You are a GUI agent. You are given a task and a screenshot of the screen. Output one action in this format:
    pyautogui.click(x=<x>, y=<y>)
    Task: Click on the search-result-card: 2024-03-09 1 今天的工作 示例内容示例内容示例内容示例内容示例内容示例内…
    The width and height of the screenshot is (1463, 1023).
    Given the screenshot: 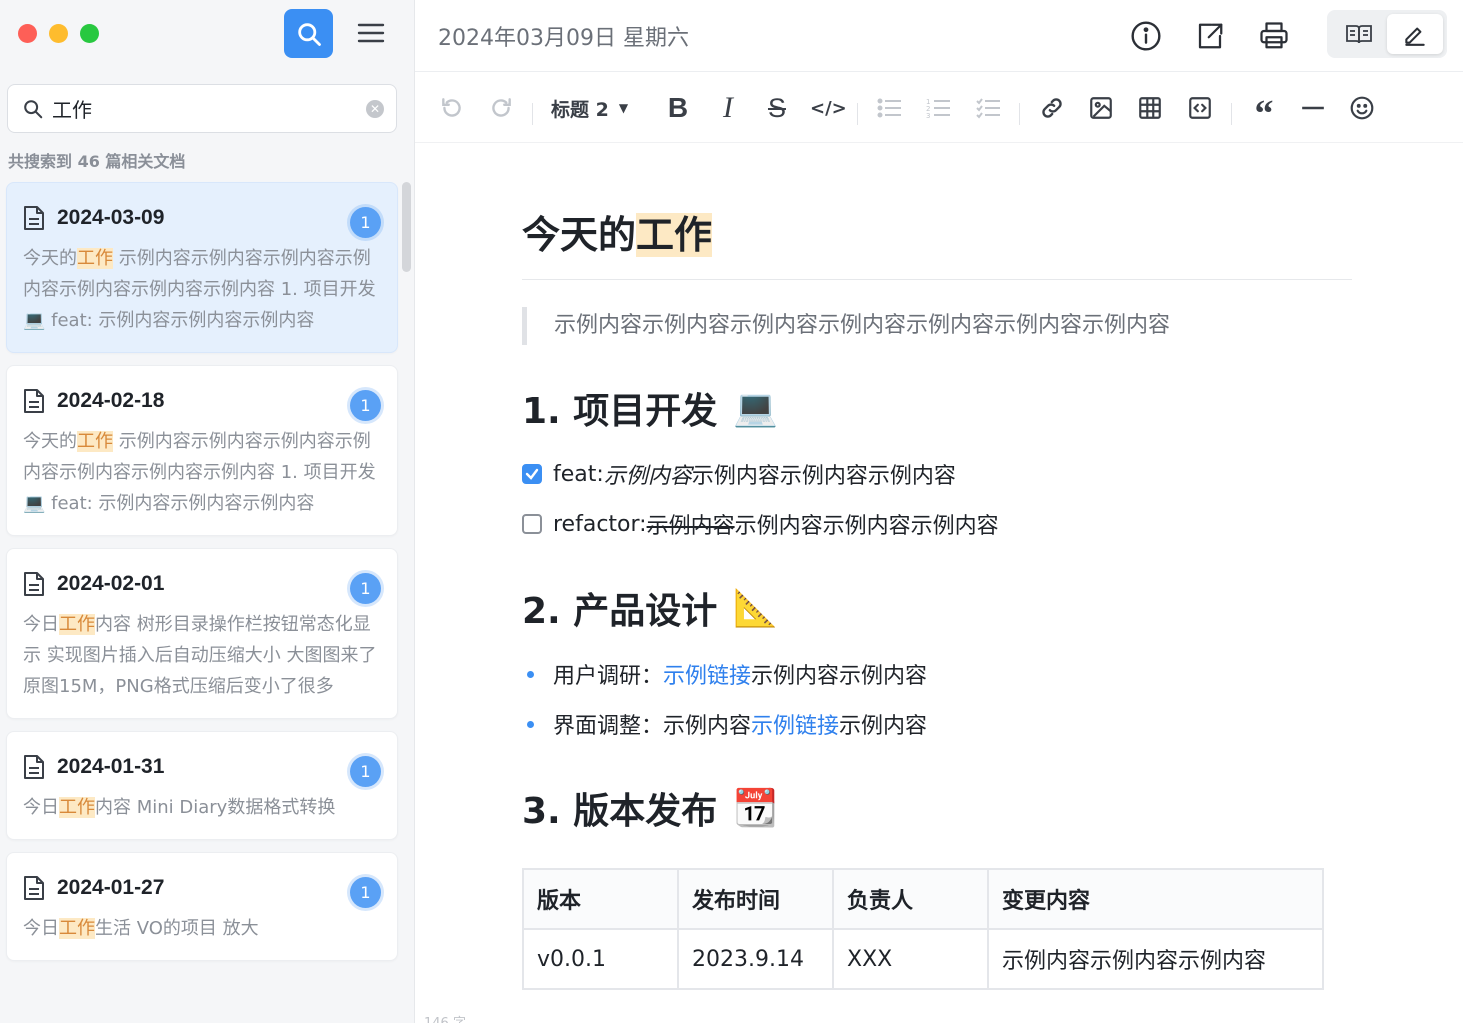 What is the action you would take?
    pyautogui.click(x=202, y=267)
    